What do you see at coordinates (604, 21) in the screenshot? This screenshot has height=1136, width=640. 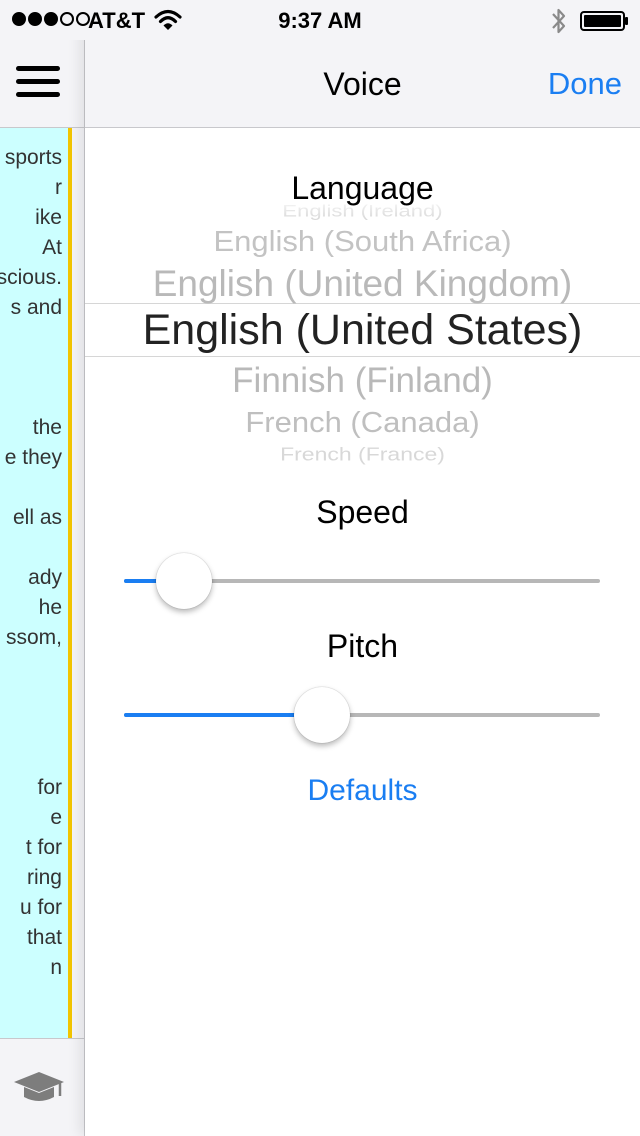 I see `battery-icon` at bounding box center [604, 21].